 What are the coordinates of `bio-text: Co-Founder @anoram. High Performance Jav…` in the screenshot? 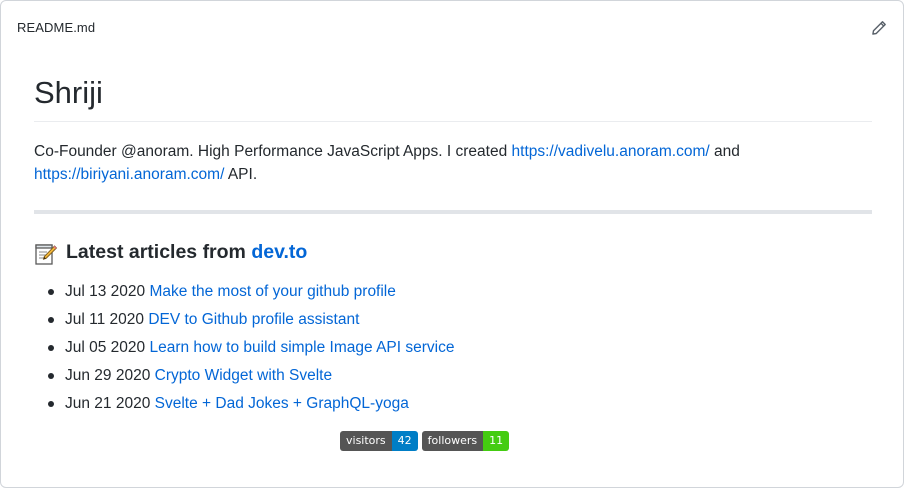 It's located at (273, 151).